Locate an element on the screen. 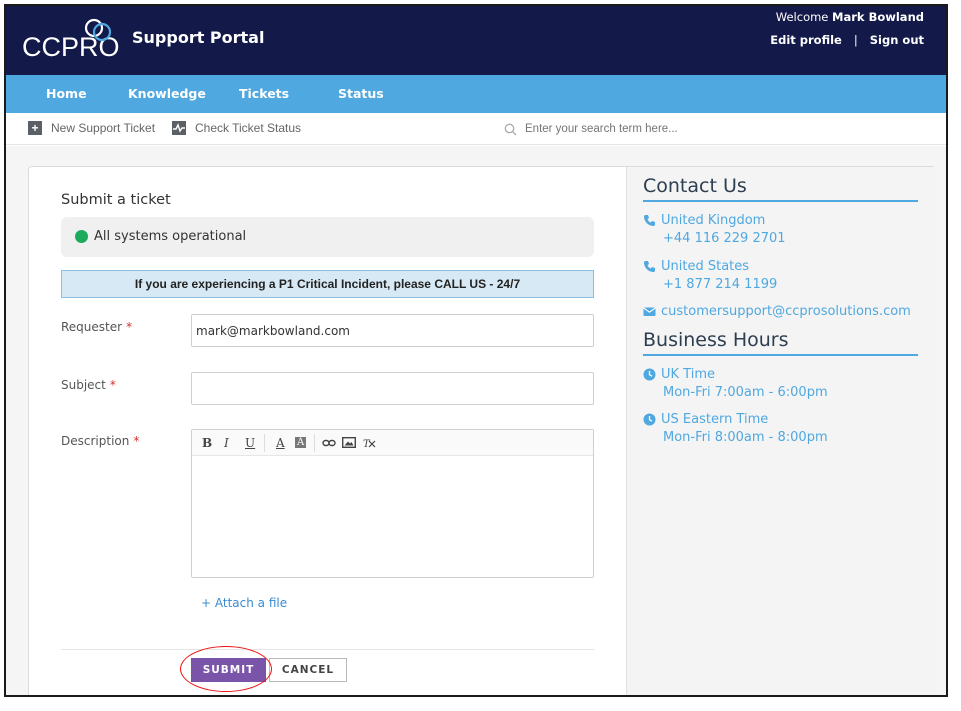  nav-item-tickets: Tickets is located at coordinates (264, 93).